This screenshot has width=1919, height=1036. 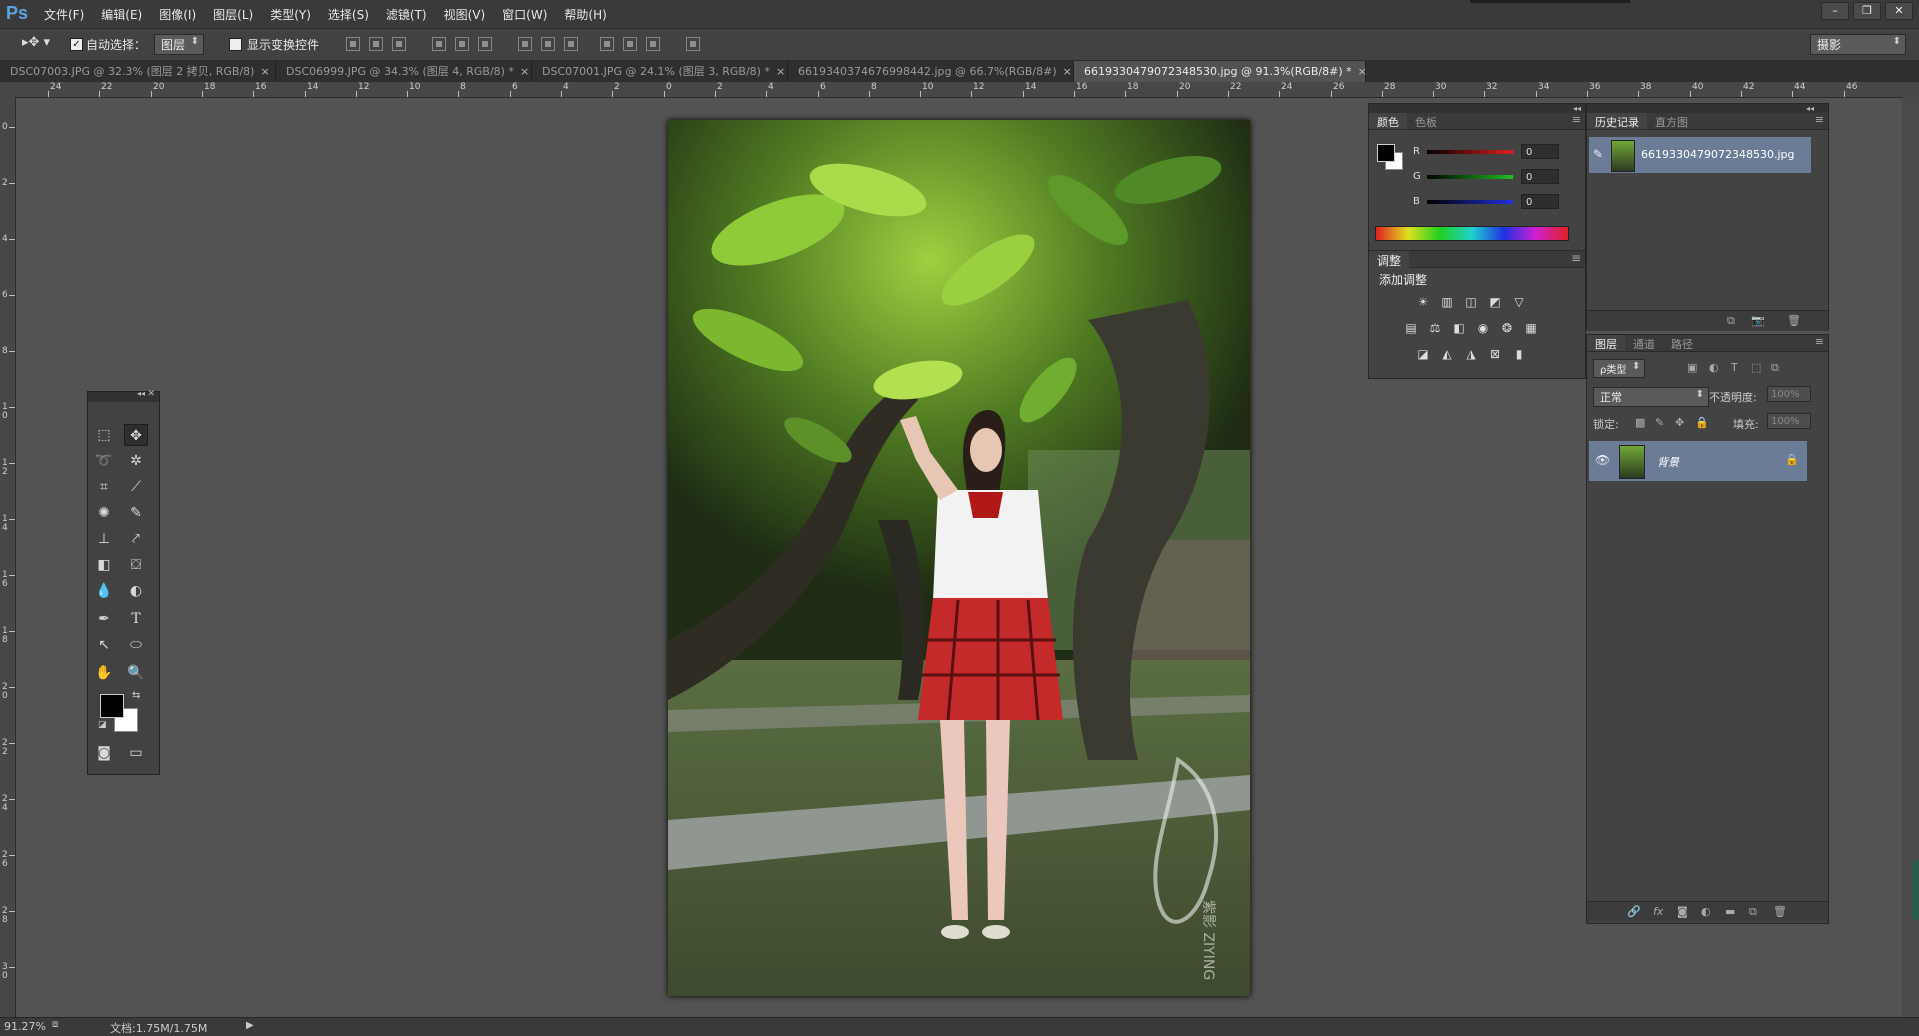 I want to click on distribute-left-icon, so click(x=607, y=44).